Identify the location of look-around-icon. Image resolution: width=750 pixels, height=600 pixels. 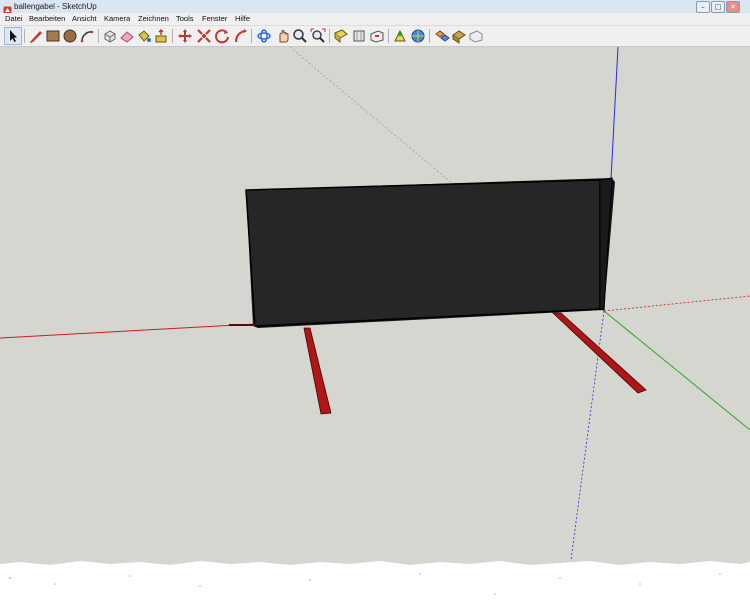
(418, 36).